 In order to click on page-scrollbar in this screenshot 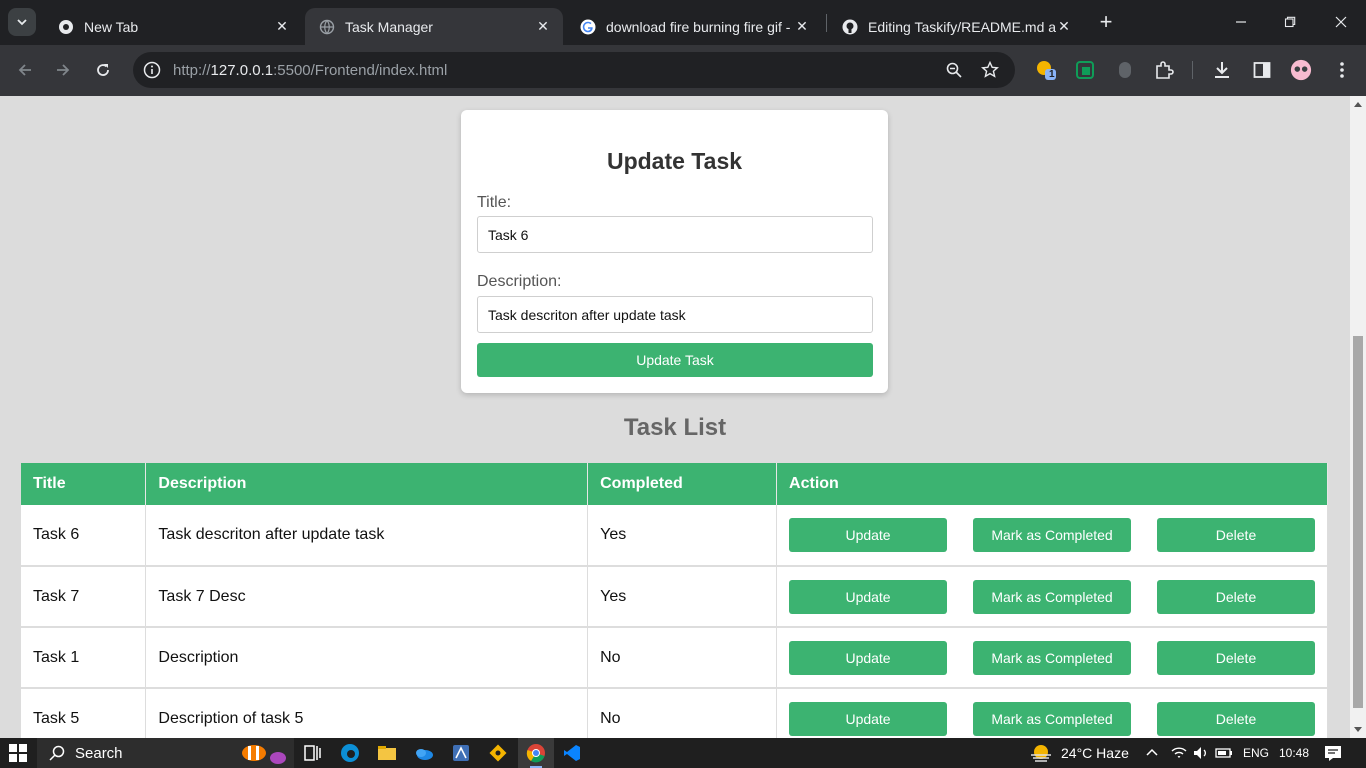, I will do `click(1358, 417)`.